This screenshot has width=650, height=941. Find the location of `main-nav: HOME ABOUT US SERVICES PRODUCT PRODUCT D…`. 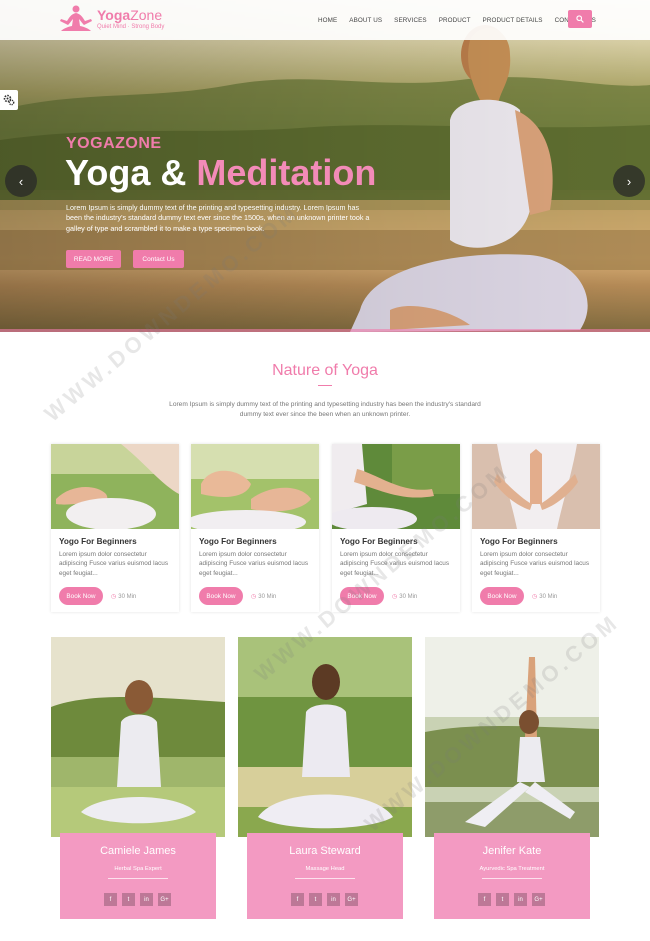

main-nav: HOME ABOUT US SERVICES PRODUCT PRODUCT D… is located at coordinates (463, 20).